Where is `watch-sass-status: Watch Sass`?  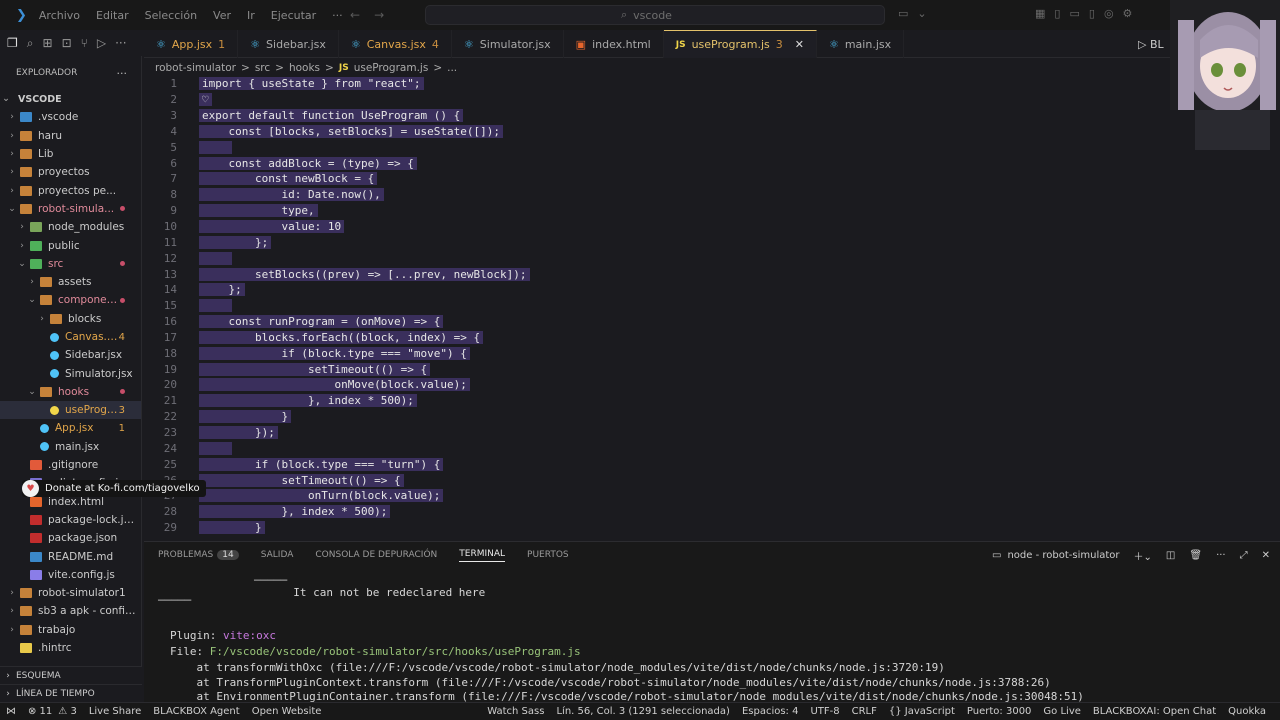 watch-sass-status: Watch Sass is located at coordinates (515, 711).